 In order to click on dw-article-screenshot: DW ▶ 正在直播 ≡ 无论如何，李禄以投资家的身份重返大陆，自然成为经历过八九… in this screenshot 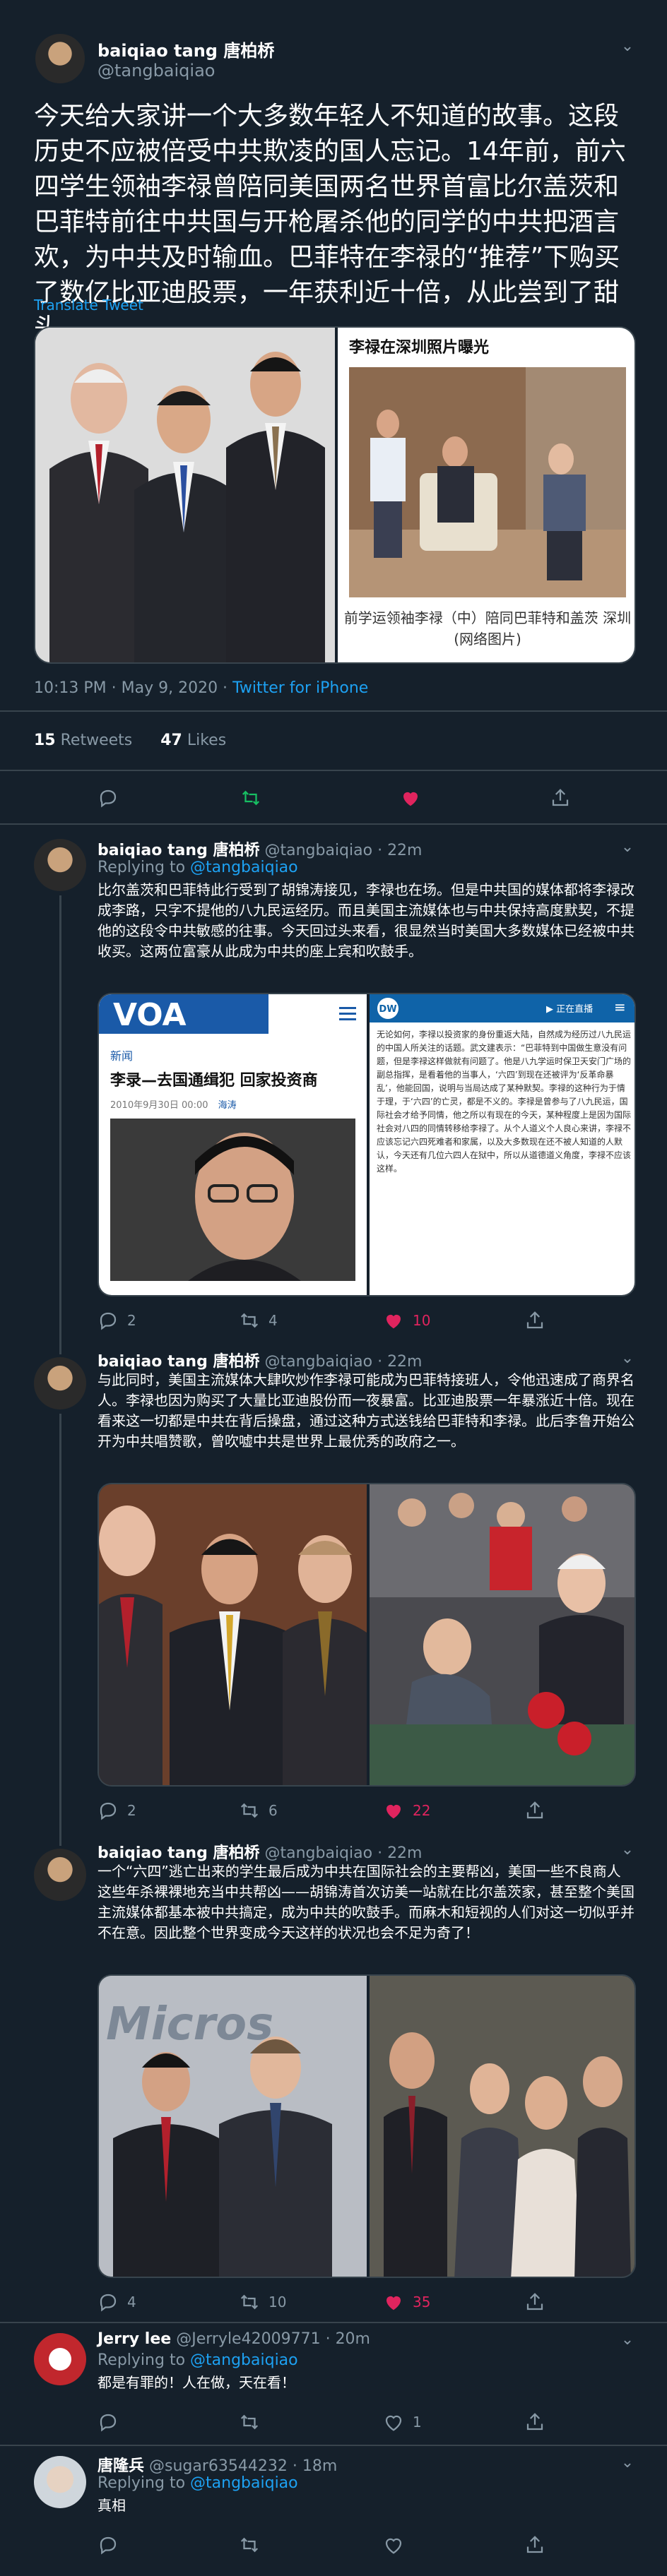, I will do `click(502, 1144)`.